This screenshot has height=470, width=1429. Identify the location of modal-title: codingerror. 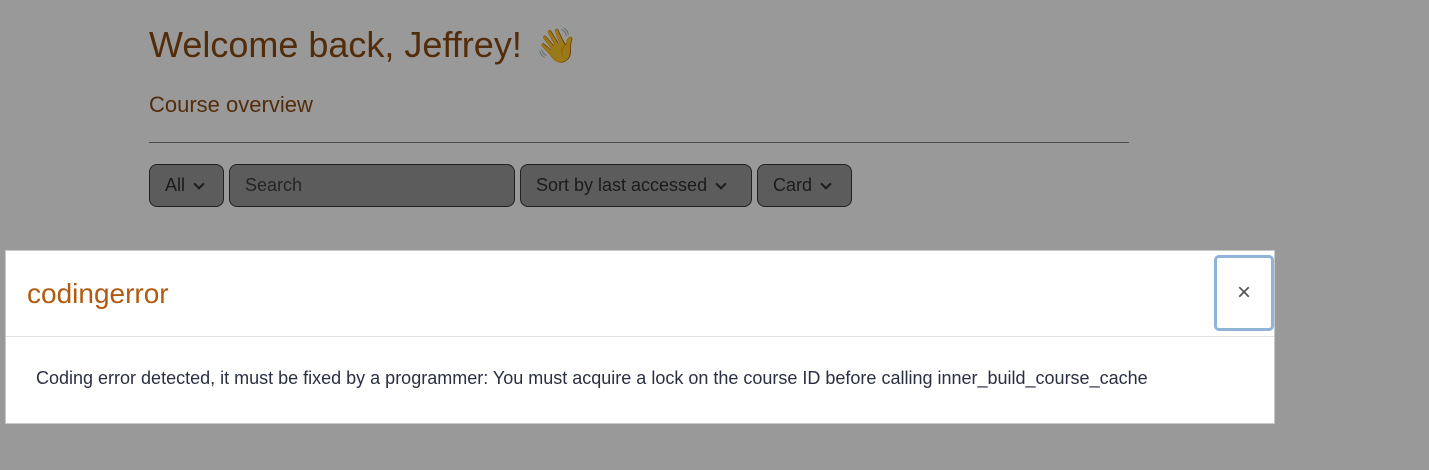
(98, 293).